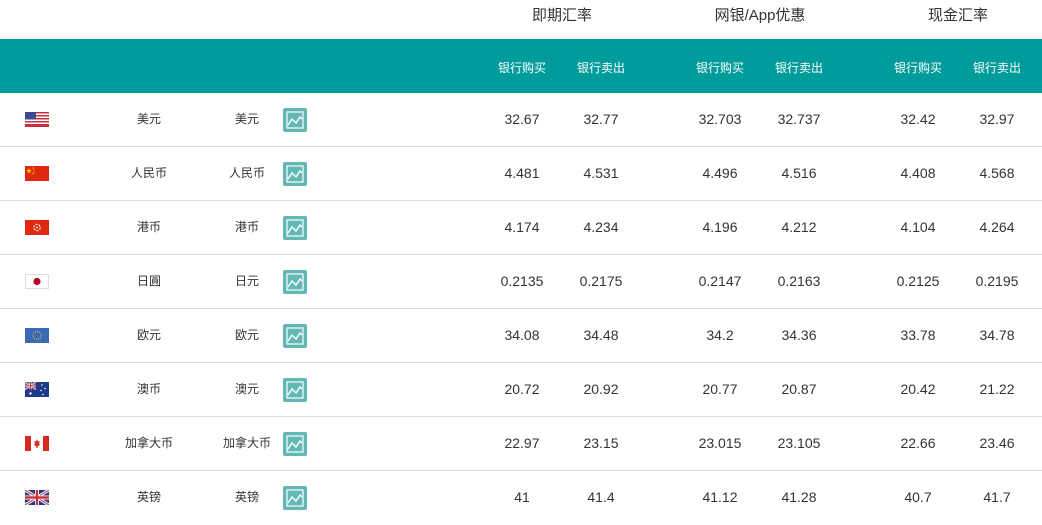 The height and width of the screenshot is (525, 1042). I want to click on online-sell-value: 23.105, so click(799, 443).